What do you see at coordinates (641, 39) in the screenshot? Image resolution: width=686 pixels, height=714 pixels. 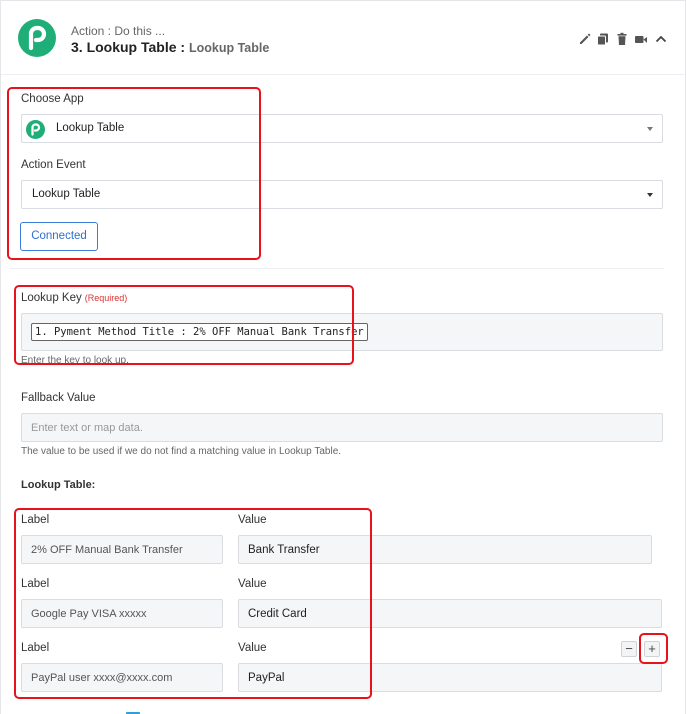 I see `video-icon` at bounding box center [641, 39].